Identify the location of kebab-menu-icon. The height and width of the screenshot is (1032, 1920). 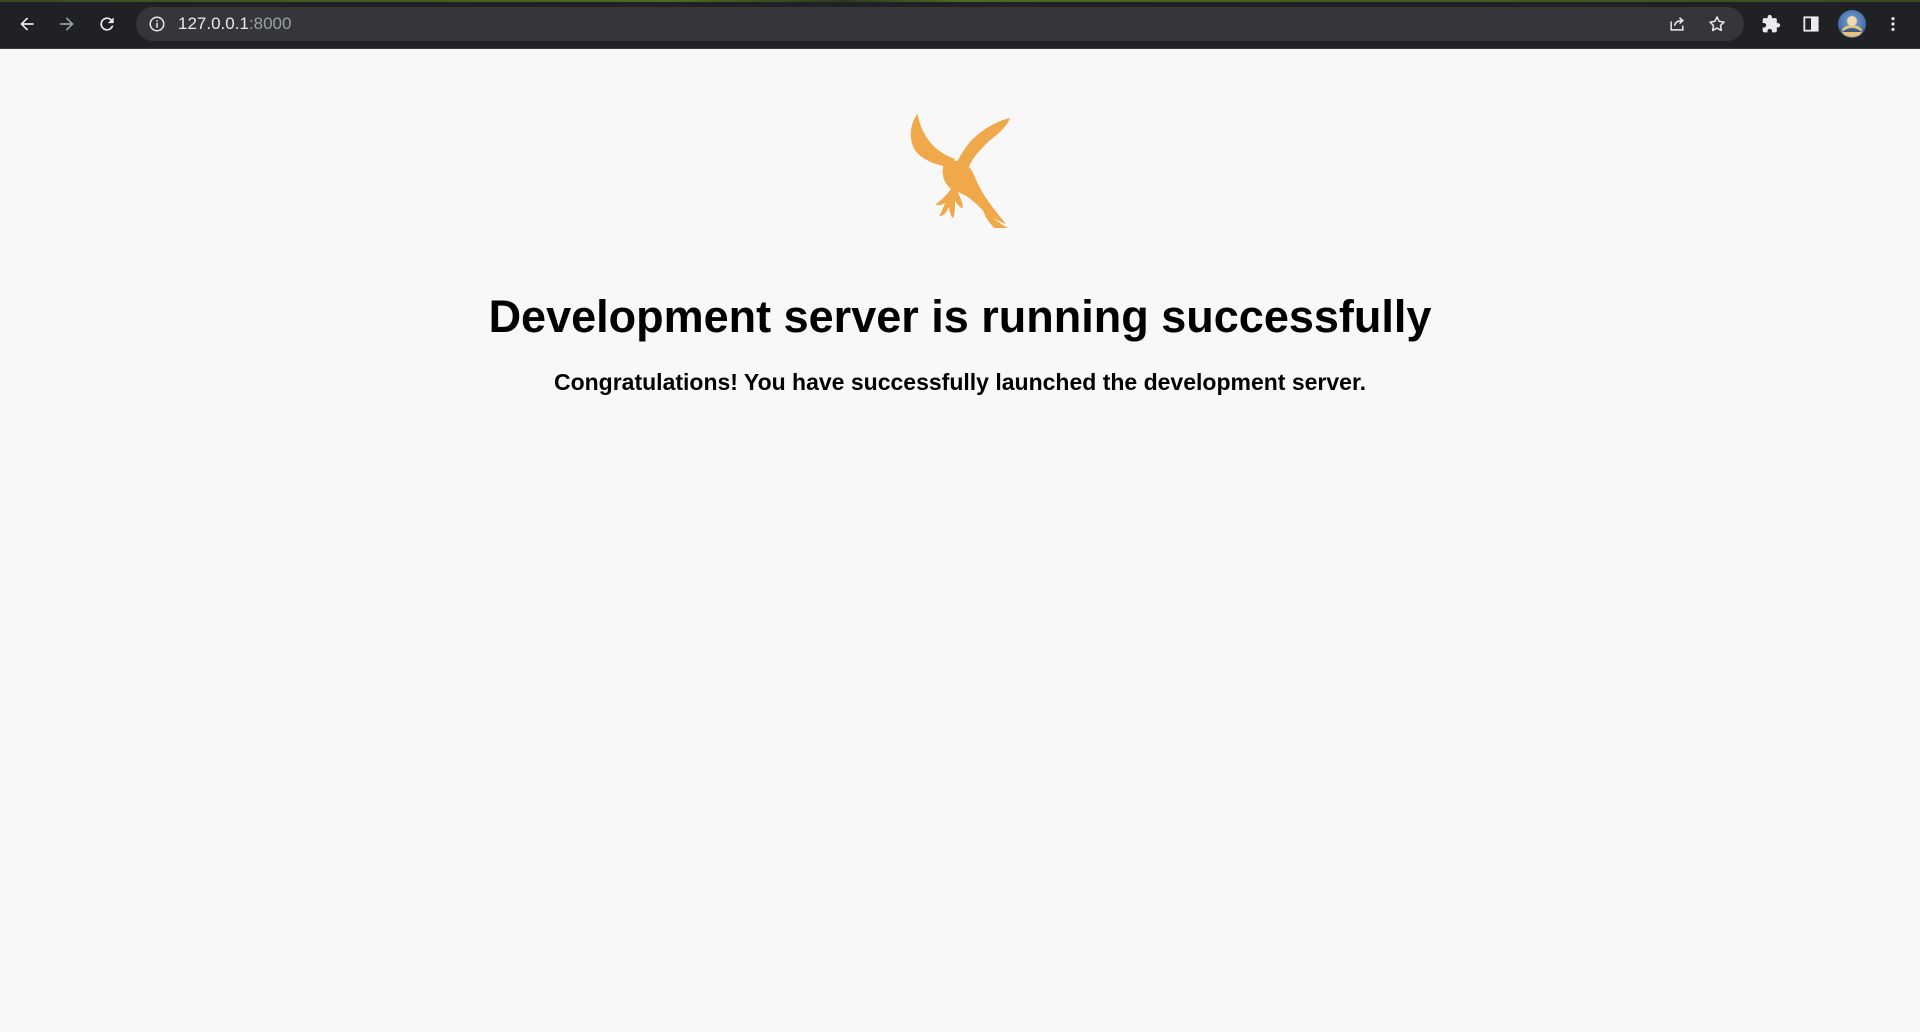
(1893, 24).